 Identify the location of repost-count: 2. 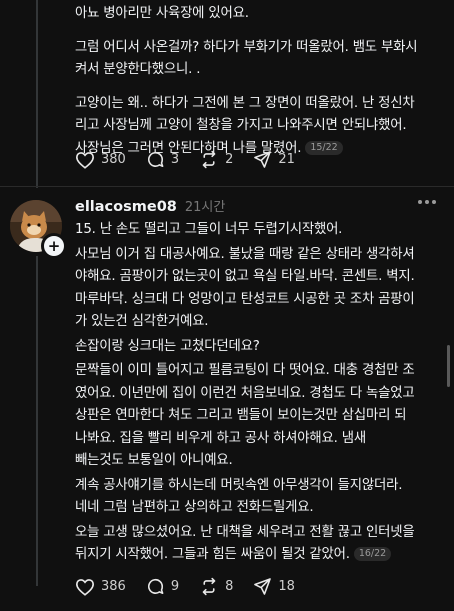
(229, 159).